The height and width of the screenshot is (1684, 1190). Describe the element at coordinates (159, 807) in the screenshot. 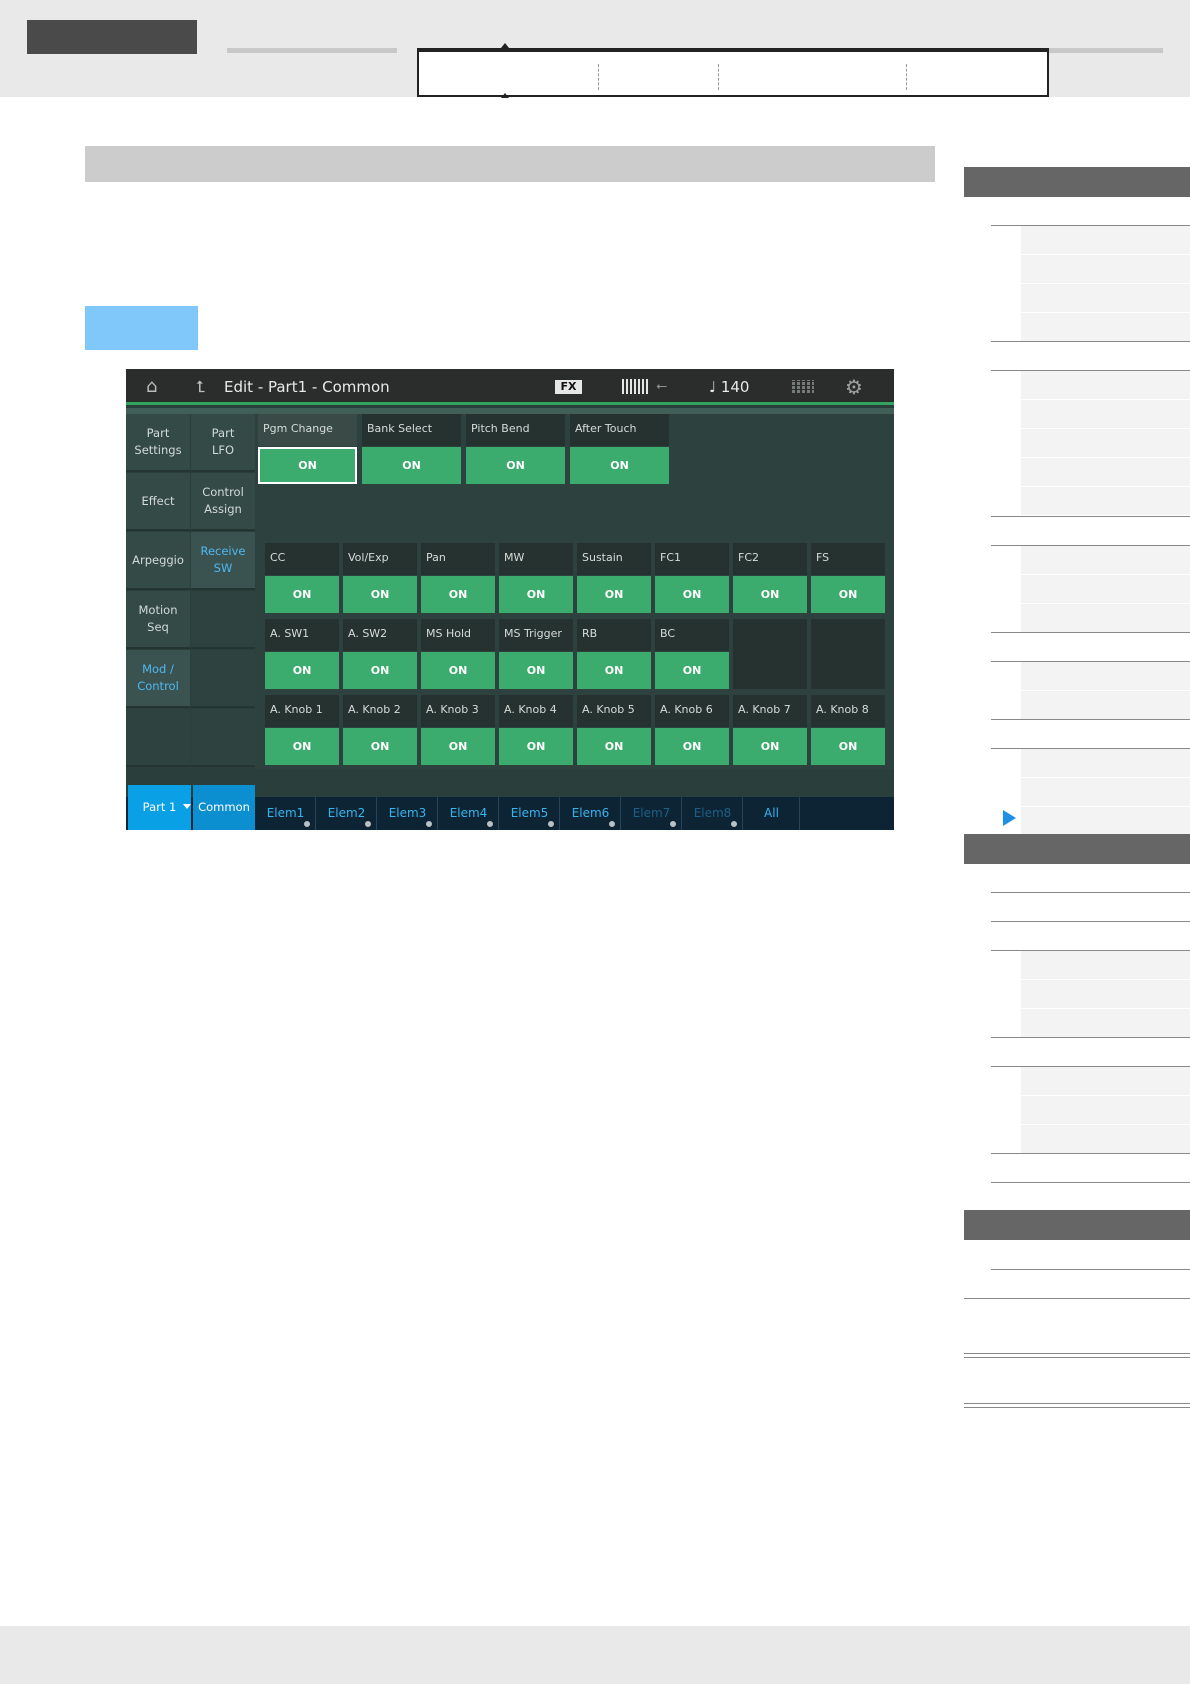

I see `part-select-button: Part 1` at that location.